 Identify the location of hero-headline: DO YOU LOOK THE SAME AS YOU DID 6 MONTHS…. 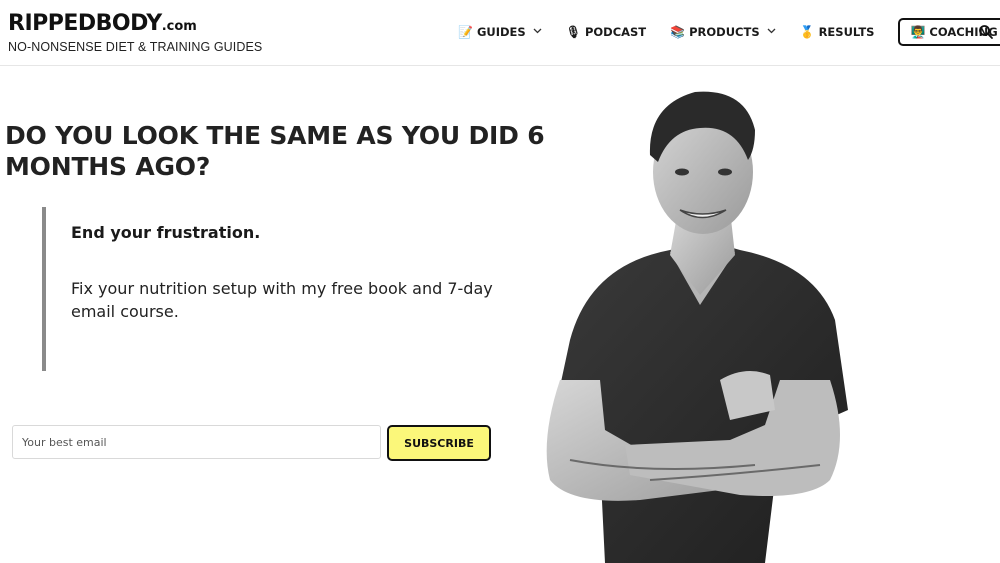
(275, 151).